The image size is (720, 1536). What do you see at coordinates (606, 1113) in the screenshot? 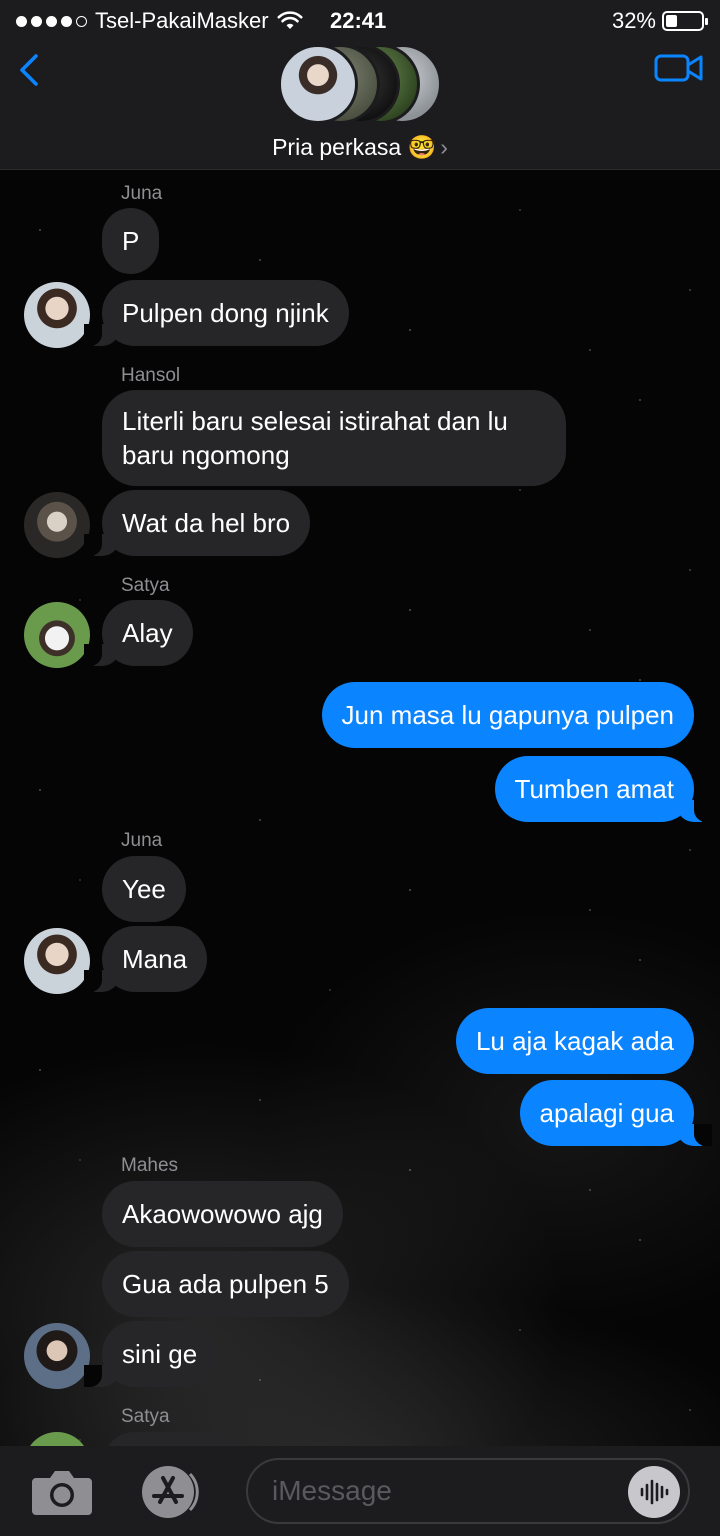
I see `message-text: apalagi gua` at bounding box center [606, 1113].